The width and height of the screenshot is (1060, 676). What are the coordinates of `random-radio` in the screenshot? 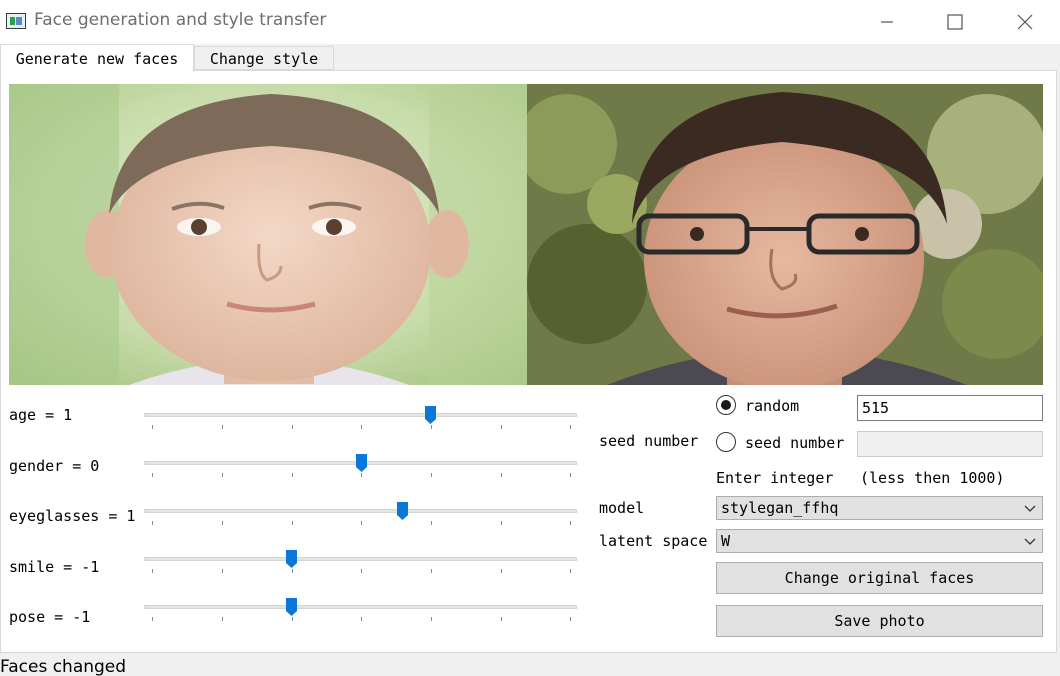 It's located at (726, 405).